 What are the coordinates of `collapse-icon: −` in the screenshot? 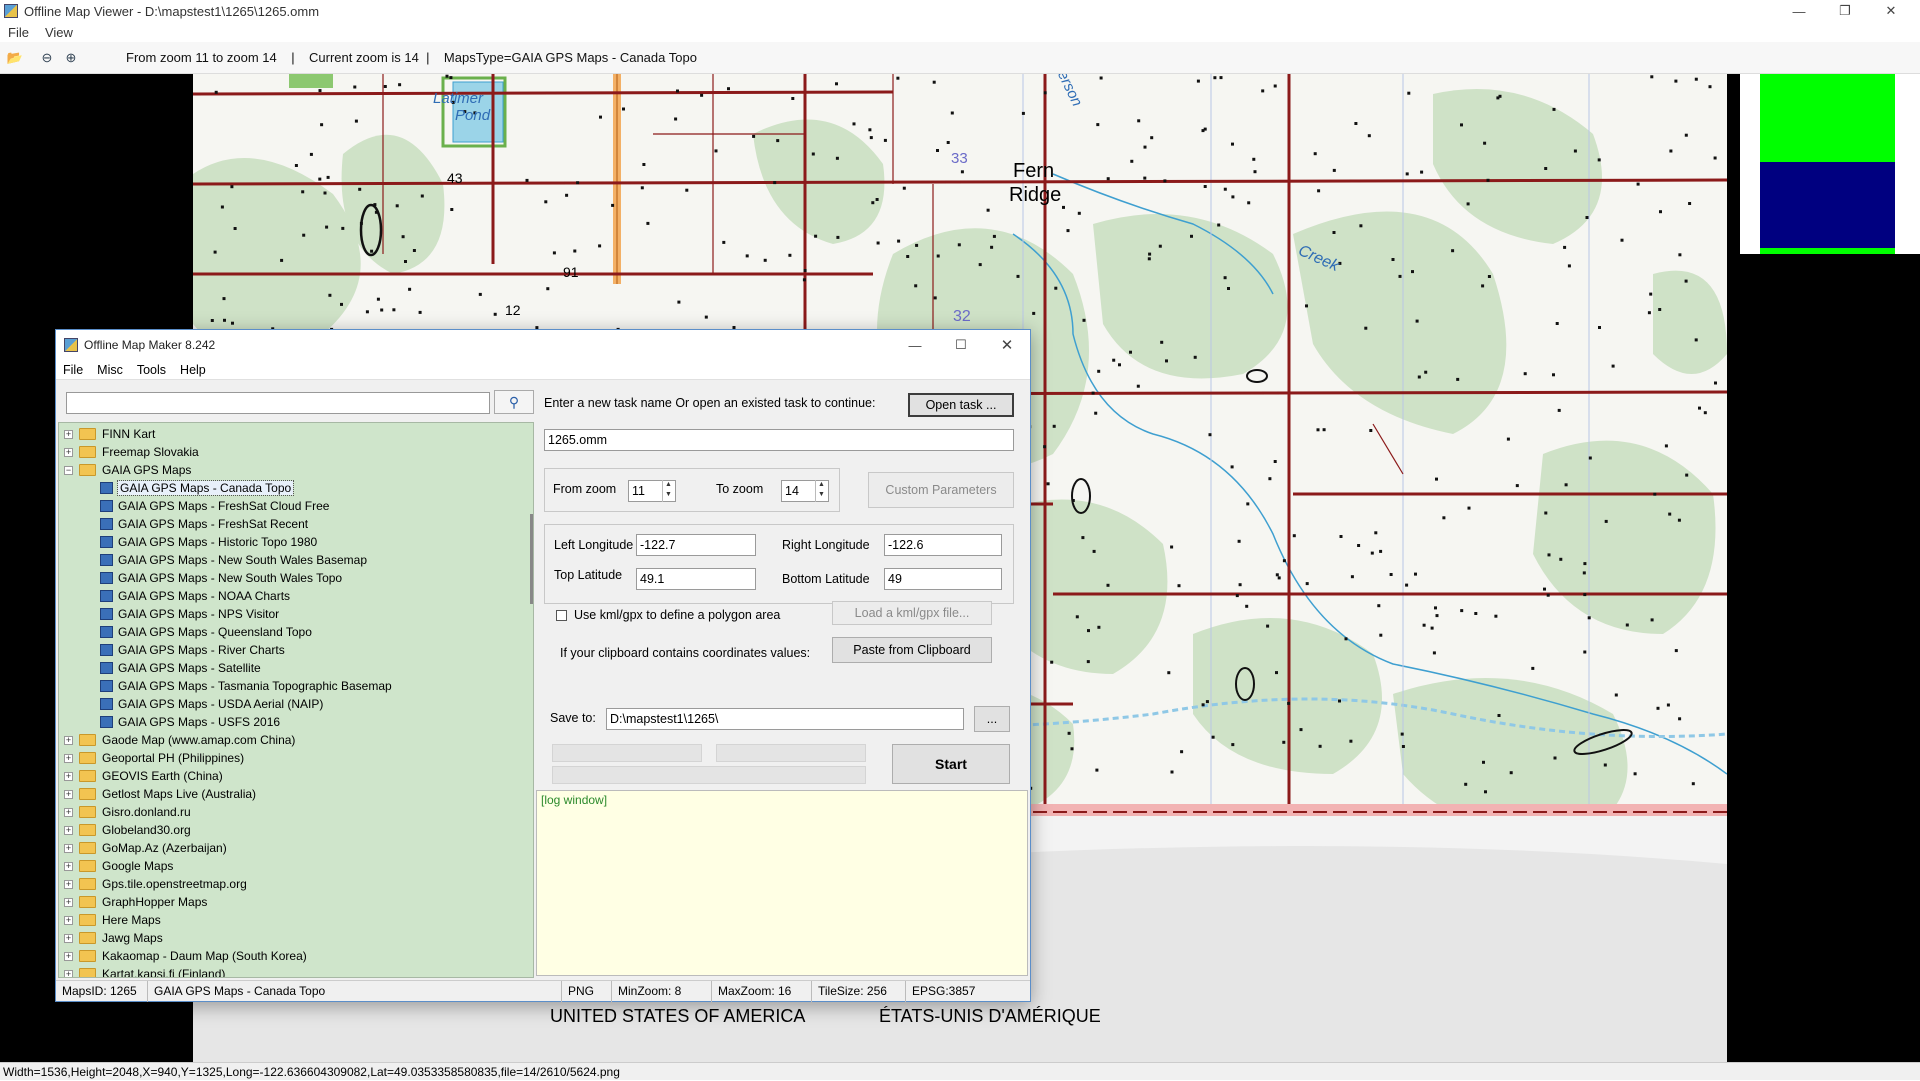 It's located at (68, 470).